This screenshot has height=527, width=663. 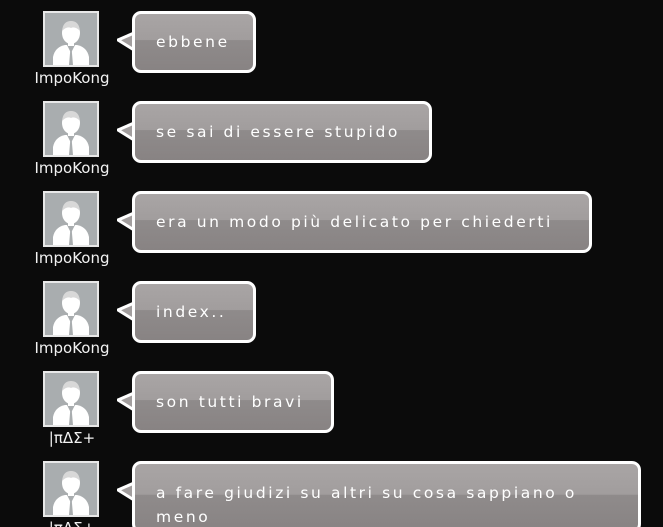 What do you see at coordinates (194, 42) in the screenshot?
I see `message-bubble: ebbene` at bounding box center [194, 42].